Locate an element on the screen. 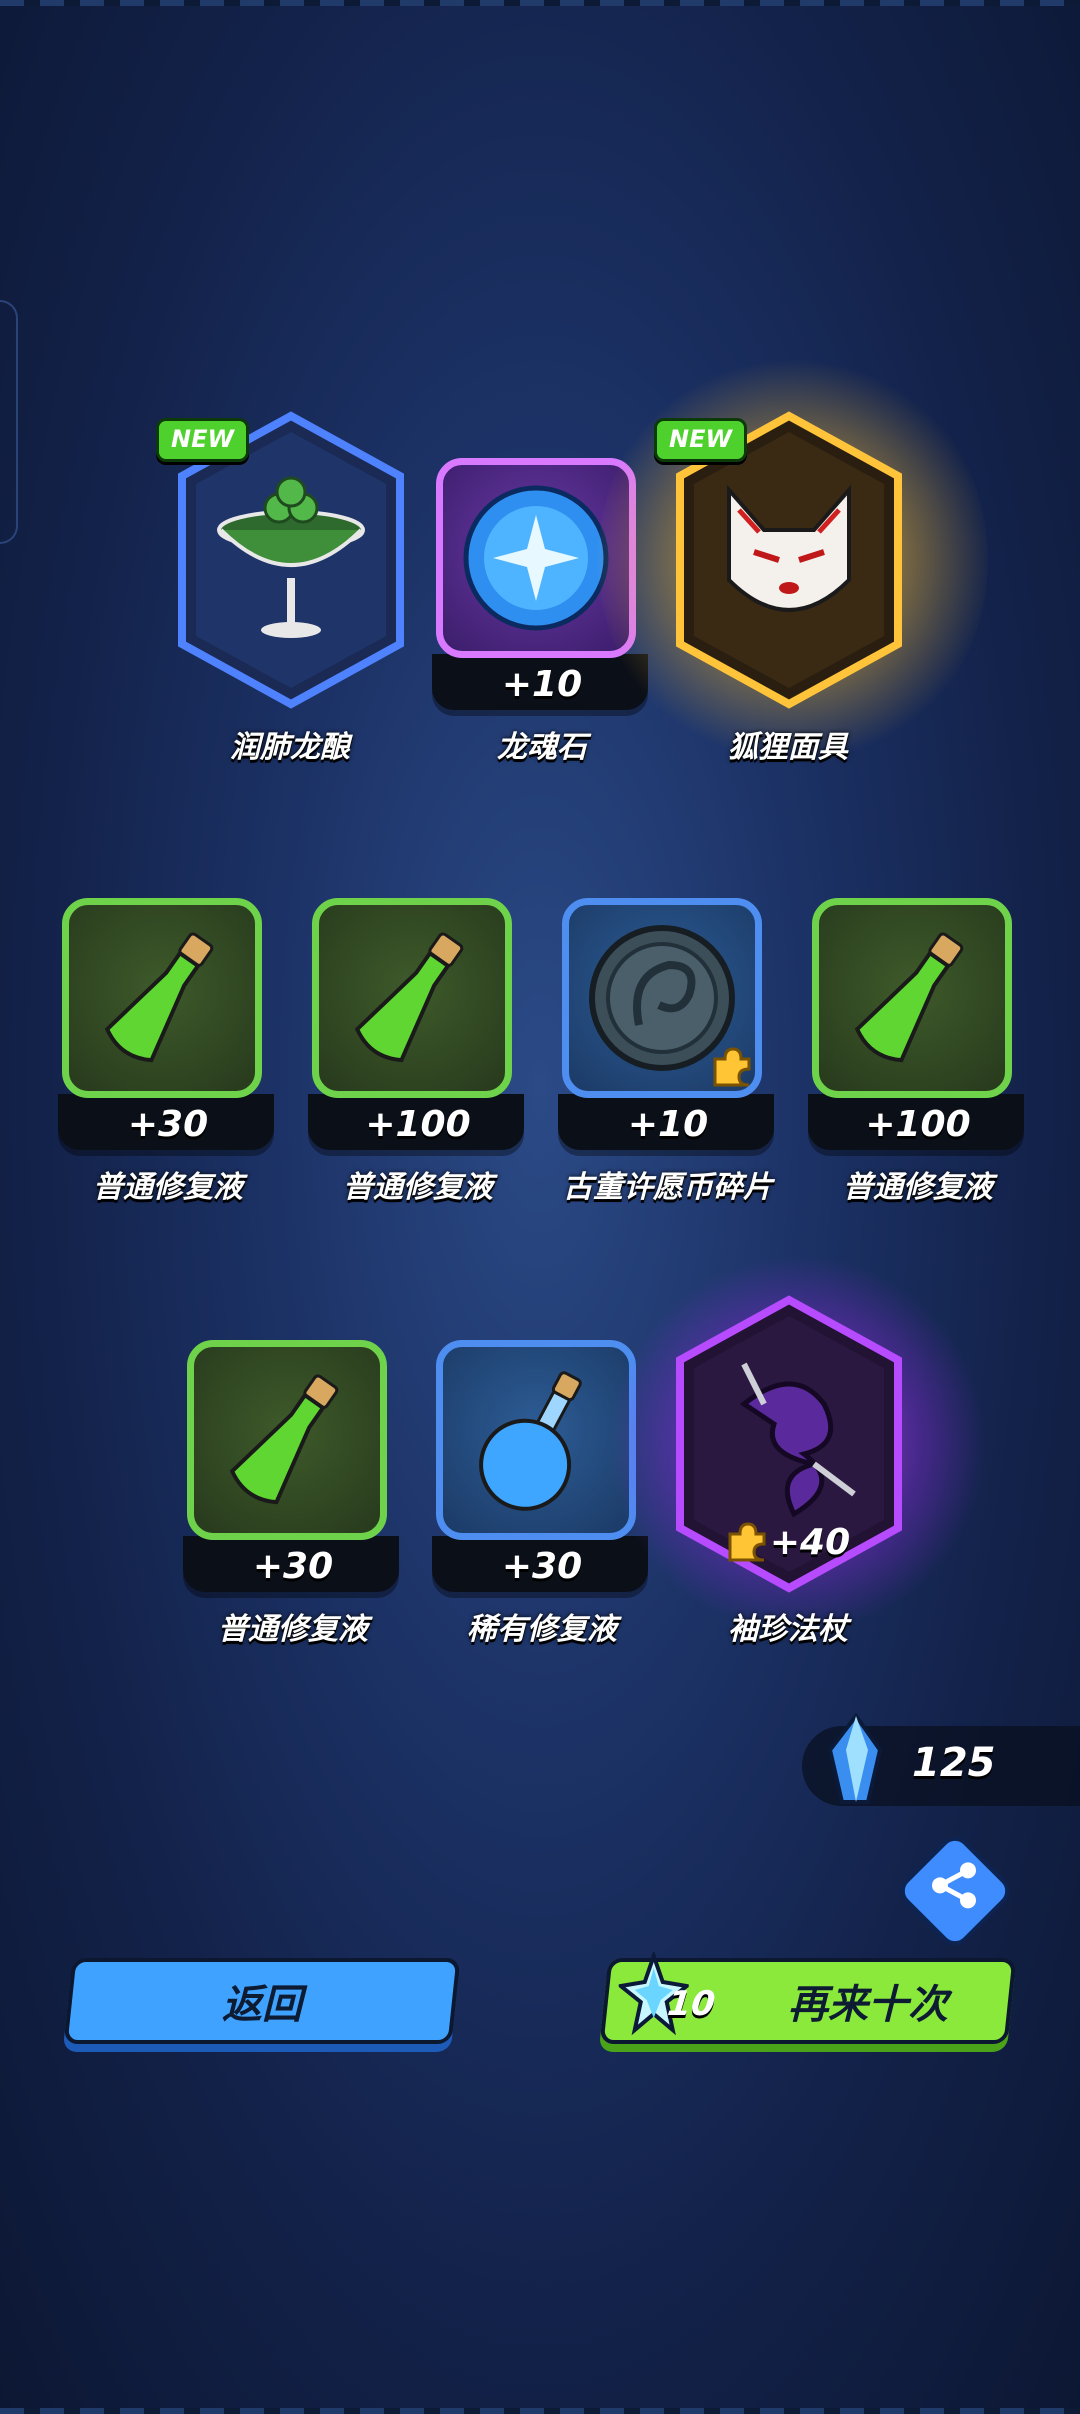 This screenshot has width=1080, height=2414. item-name: 稀有修复液 is located at coordinates (542, 1629).